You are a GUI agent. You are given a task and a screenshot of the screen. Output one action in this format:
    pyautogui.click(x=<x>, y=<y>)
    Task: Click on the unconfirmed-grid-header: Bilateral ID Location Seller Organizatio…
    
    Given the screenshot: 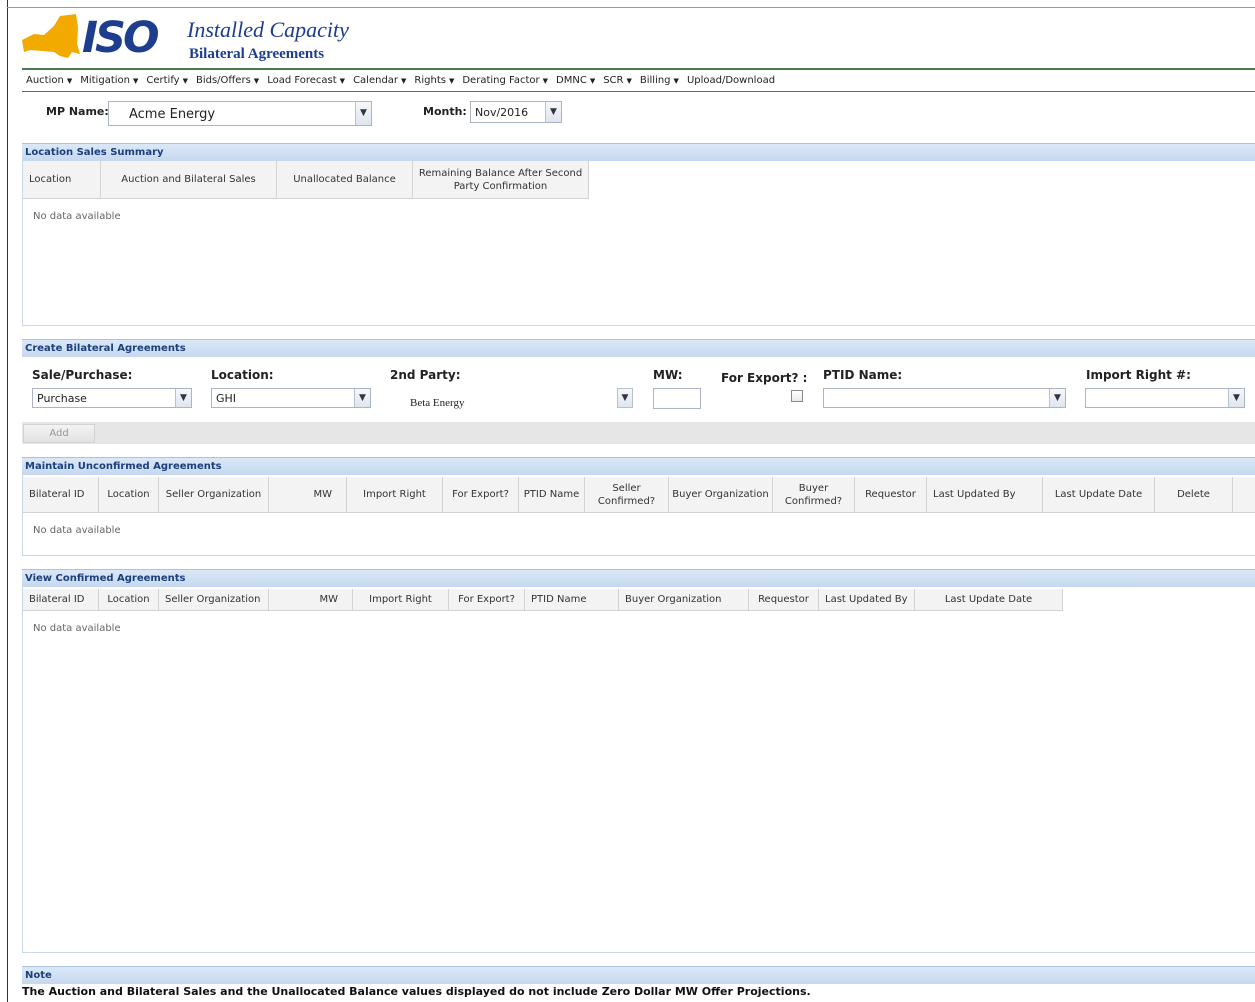 What is the action you would take?
    pyautogui.click(x=639, y=495)
    